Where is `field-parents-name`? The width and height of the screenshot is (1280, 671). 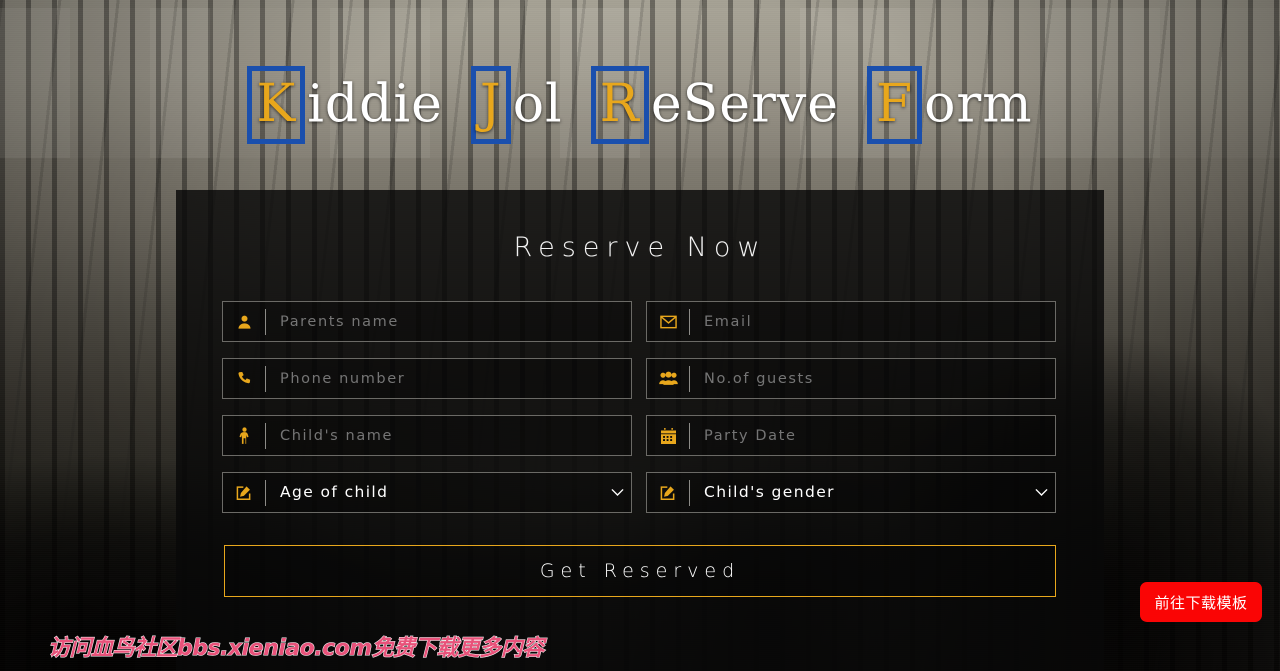
field-parents-name is located at coordinates (427, 321).